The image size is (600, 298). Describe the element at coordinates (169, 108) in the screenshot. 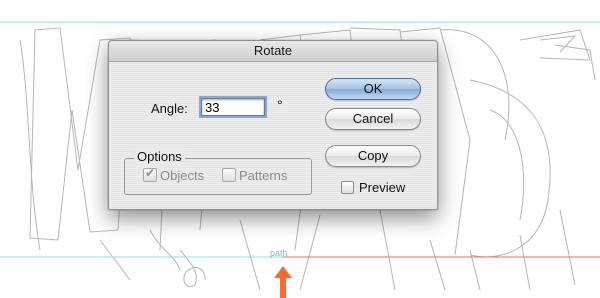

I see `angle-label: Angle:` at that location.